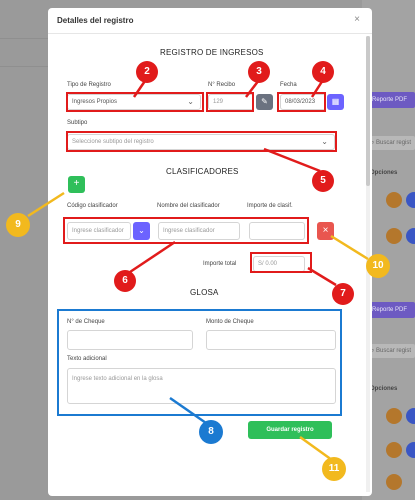 The height and width of the screenshot is (500, 415). I want to click on annotation-badge-7: 7, so click(343, 294).